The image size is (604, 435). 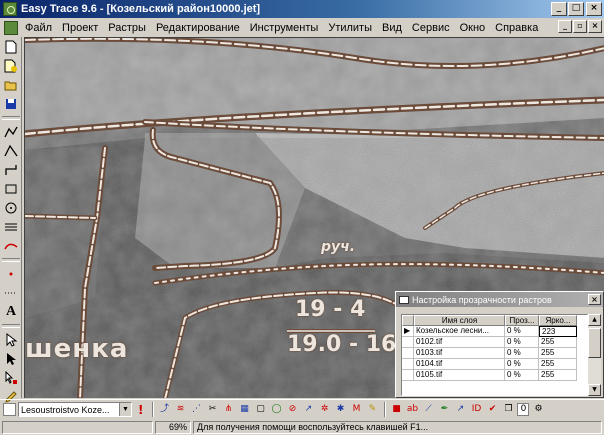 What do you see at coordinates (459, 364) in the screenshot?
I see `layer-name-cell: 0104.tif` at bounding box center [459, 364].